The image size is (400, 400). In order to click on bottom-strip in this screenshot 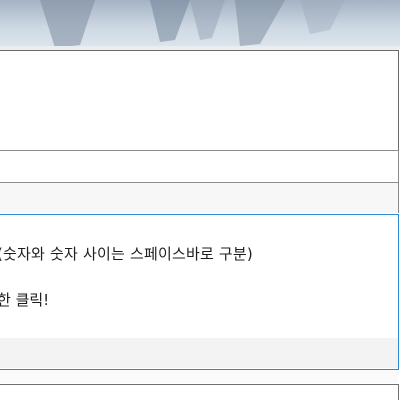, I will do `click(199, 376)`.